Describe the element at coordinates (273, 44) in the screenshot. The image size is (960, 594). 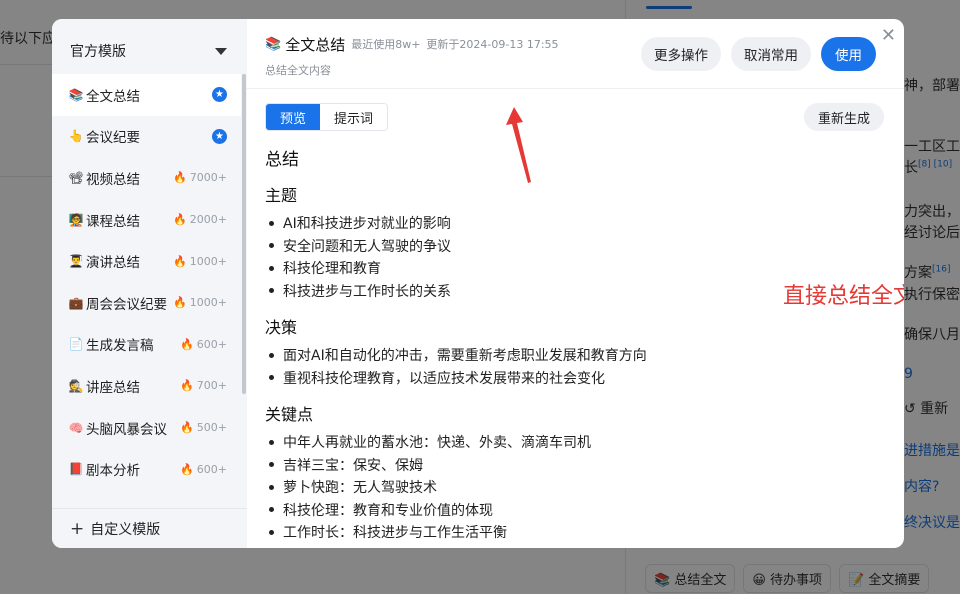
I see `books-icon: 📚` at that location.